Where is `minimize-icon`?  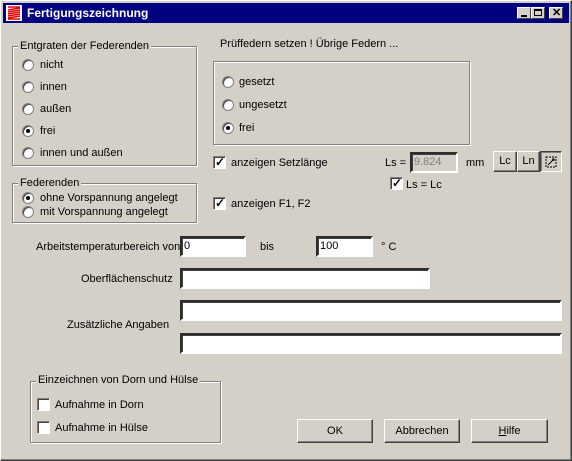
minimize-icon is located at coordinates (524, 16).